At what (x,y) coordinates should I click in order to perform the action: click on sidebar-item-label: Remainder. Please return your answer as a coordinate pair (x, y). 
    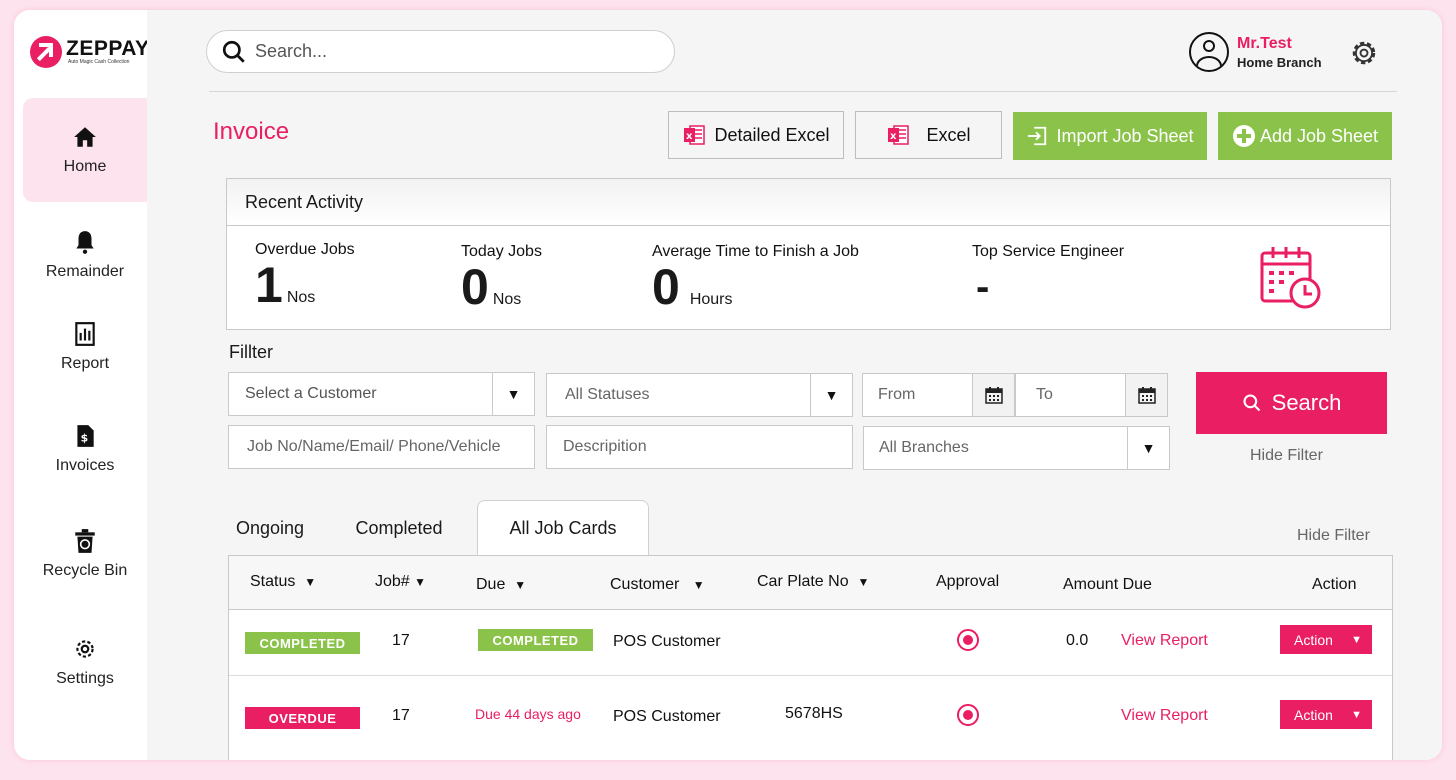
    Looking at the image, I should click on (85, 271).